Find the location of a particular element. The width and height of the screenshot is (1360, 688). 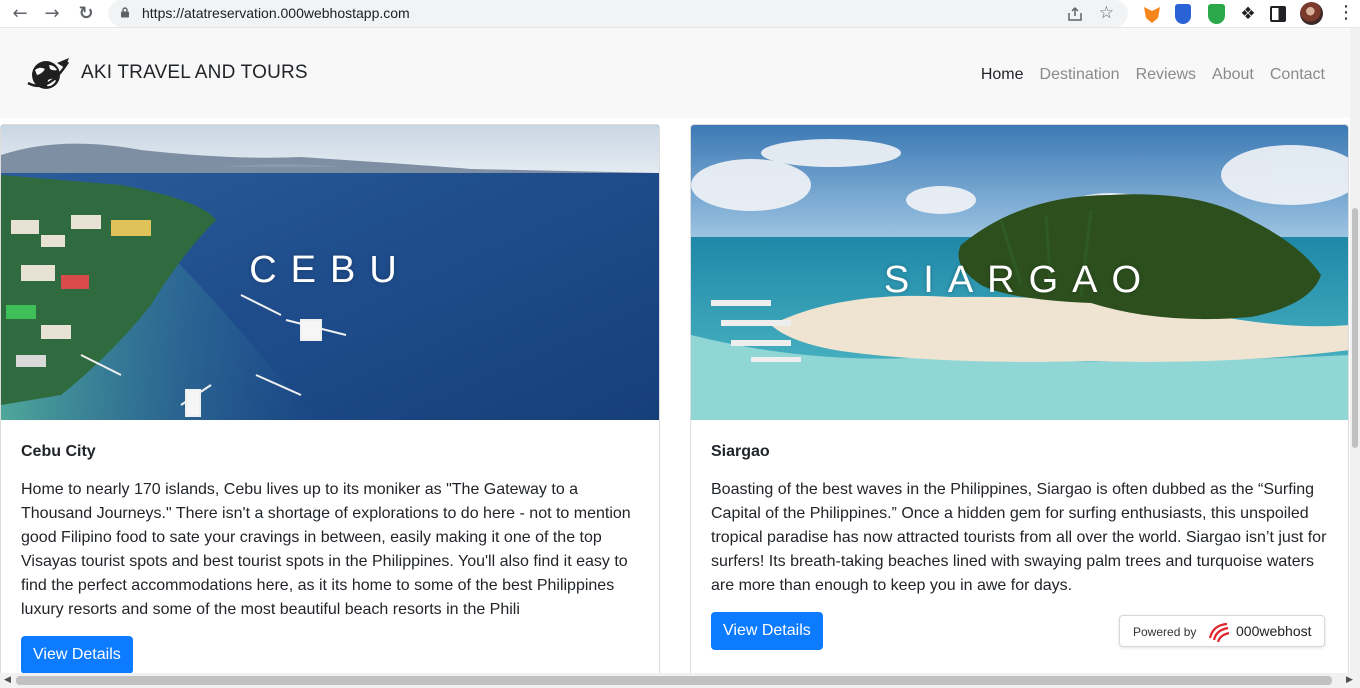

webhost-logo-icon is located at coordinates (1219, 632).